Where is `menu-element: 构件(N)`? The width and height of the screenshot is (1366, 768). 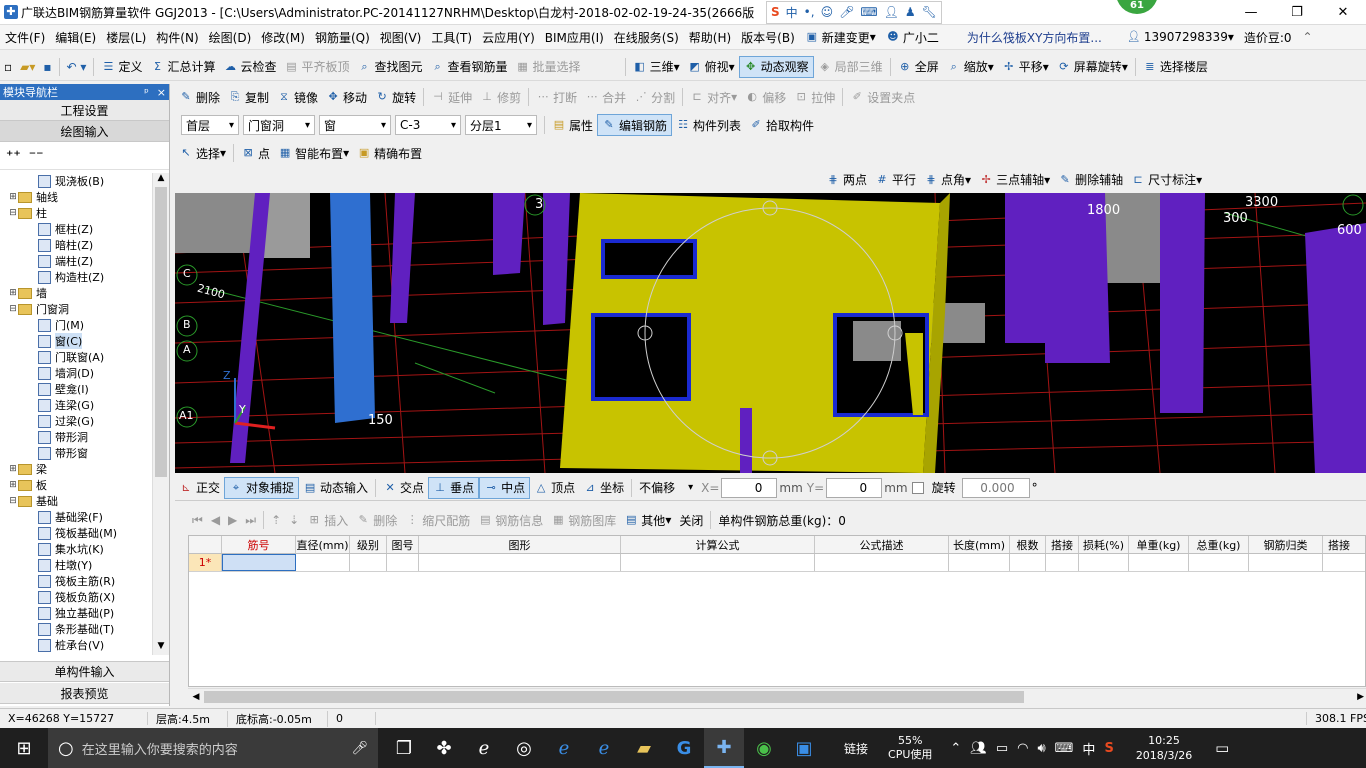
menu-element: 构件(N) is located at coordinates (177, 37).